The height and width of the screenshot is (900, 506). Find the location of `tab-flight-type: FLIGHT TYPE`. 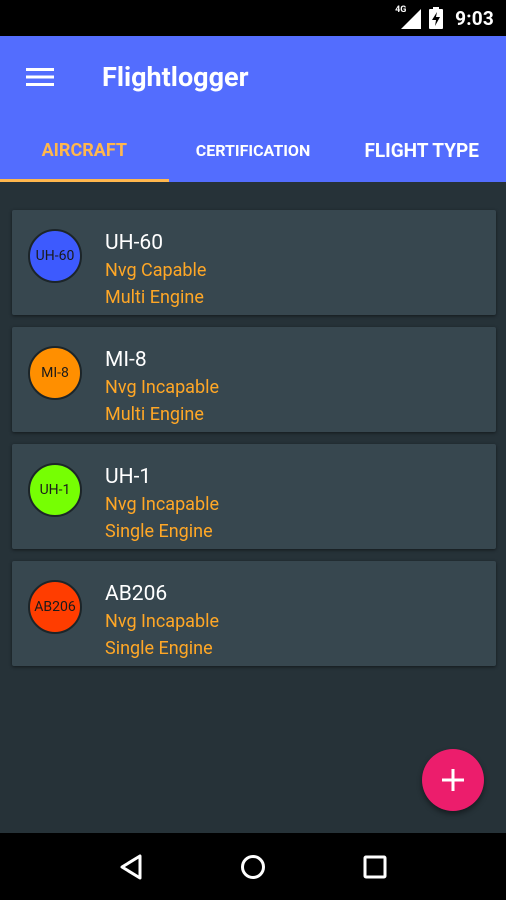

tab-flight-type: FLIGHT TYPE is located at coordinates (421, 150).